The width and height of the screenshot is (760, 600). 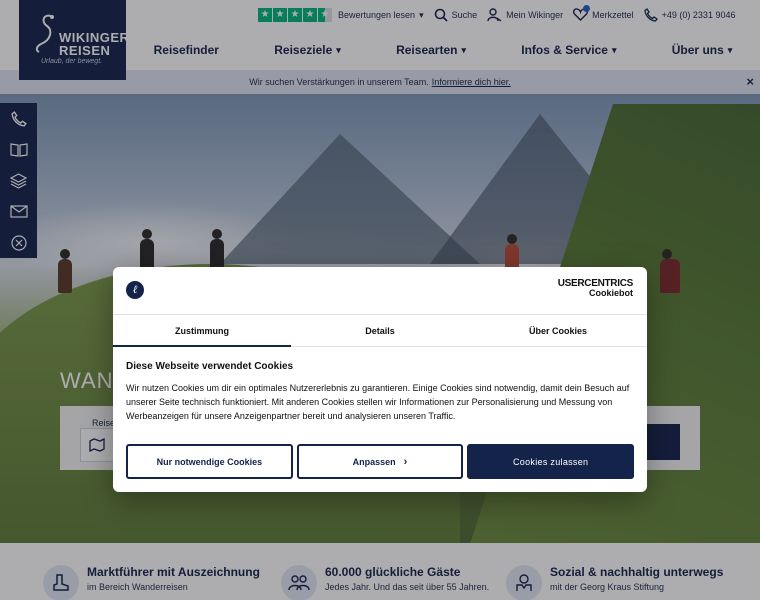 I want to click on tab-zustimmung: Zustimmung, so click(x=202, y=331).